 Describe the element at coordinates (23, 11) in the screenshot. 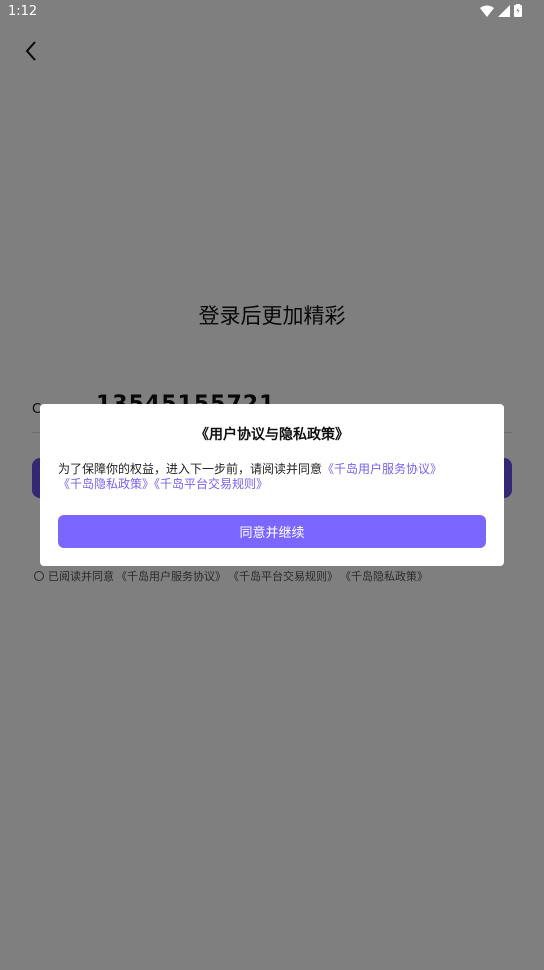

I see `status-time: 1:12` at that location.